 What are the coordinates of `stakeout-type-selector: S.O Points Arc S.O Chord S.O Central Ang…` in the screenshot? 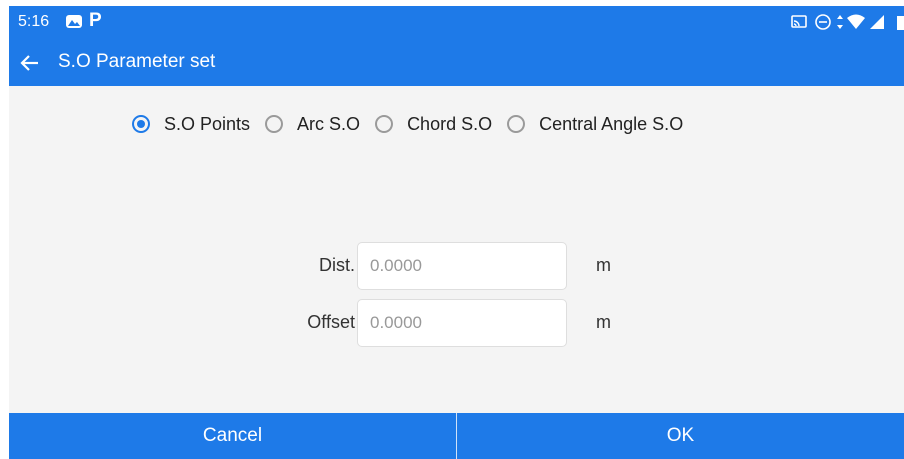 It's located at (415, 124).